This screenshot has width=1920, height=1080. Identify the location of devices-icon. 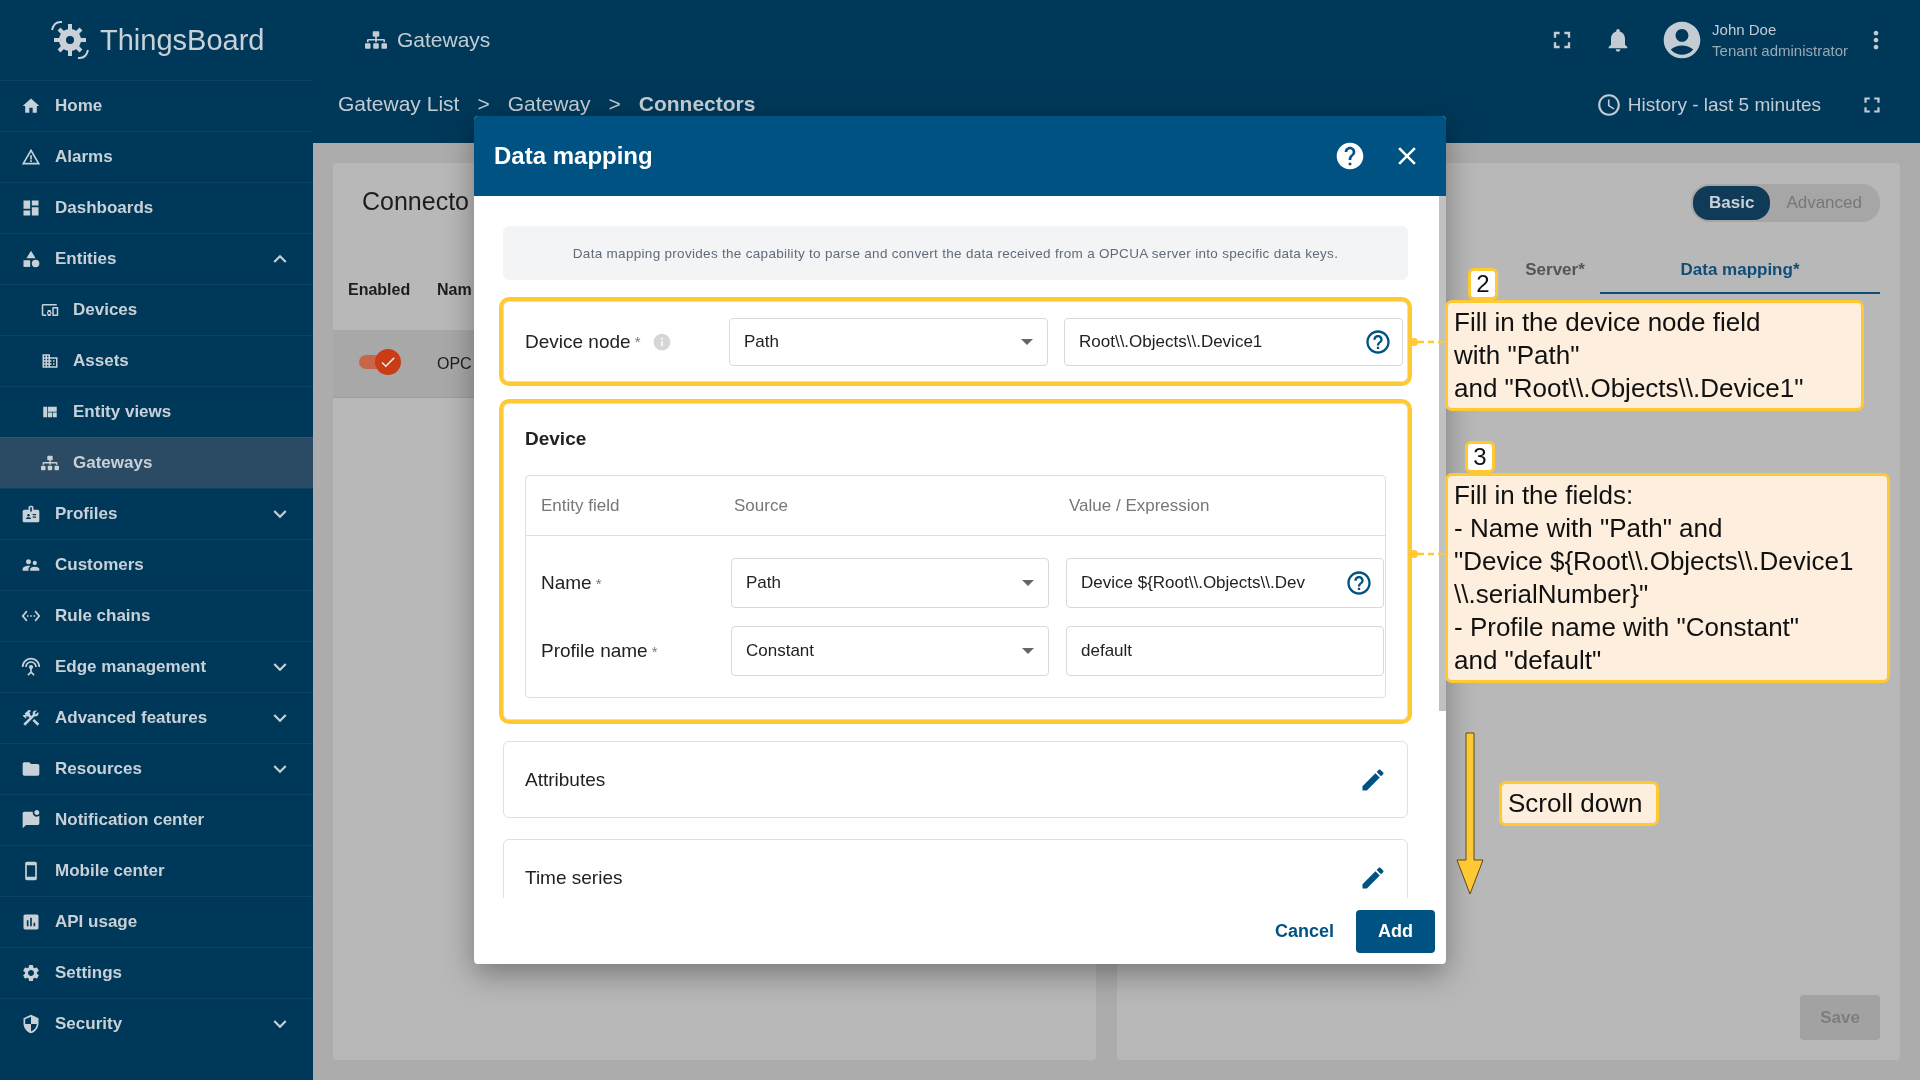
(50, 310).